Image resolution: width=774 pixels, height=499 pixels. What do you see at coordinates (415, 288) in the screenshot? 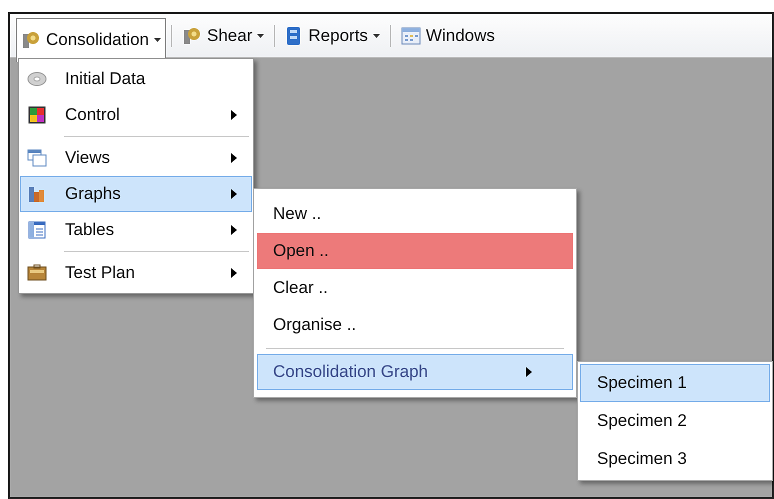
I see `menu-item: Clear ..` at bounding box center [415, 288].